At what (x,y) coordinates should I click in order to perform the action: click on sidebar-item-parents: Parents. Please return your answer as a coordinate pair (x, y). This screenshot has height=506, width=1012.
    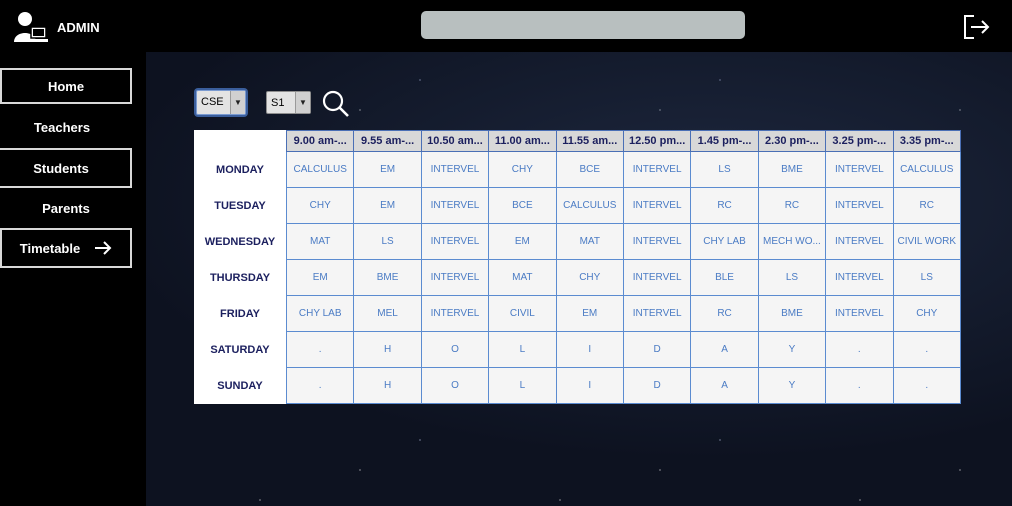
    Looking at the image, I should click on (66, 208).